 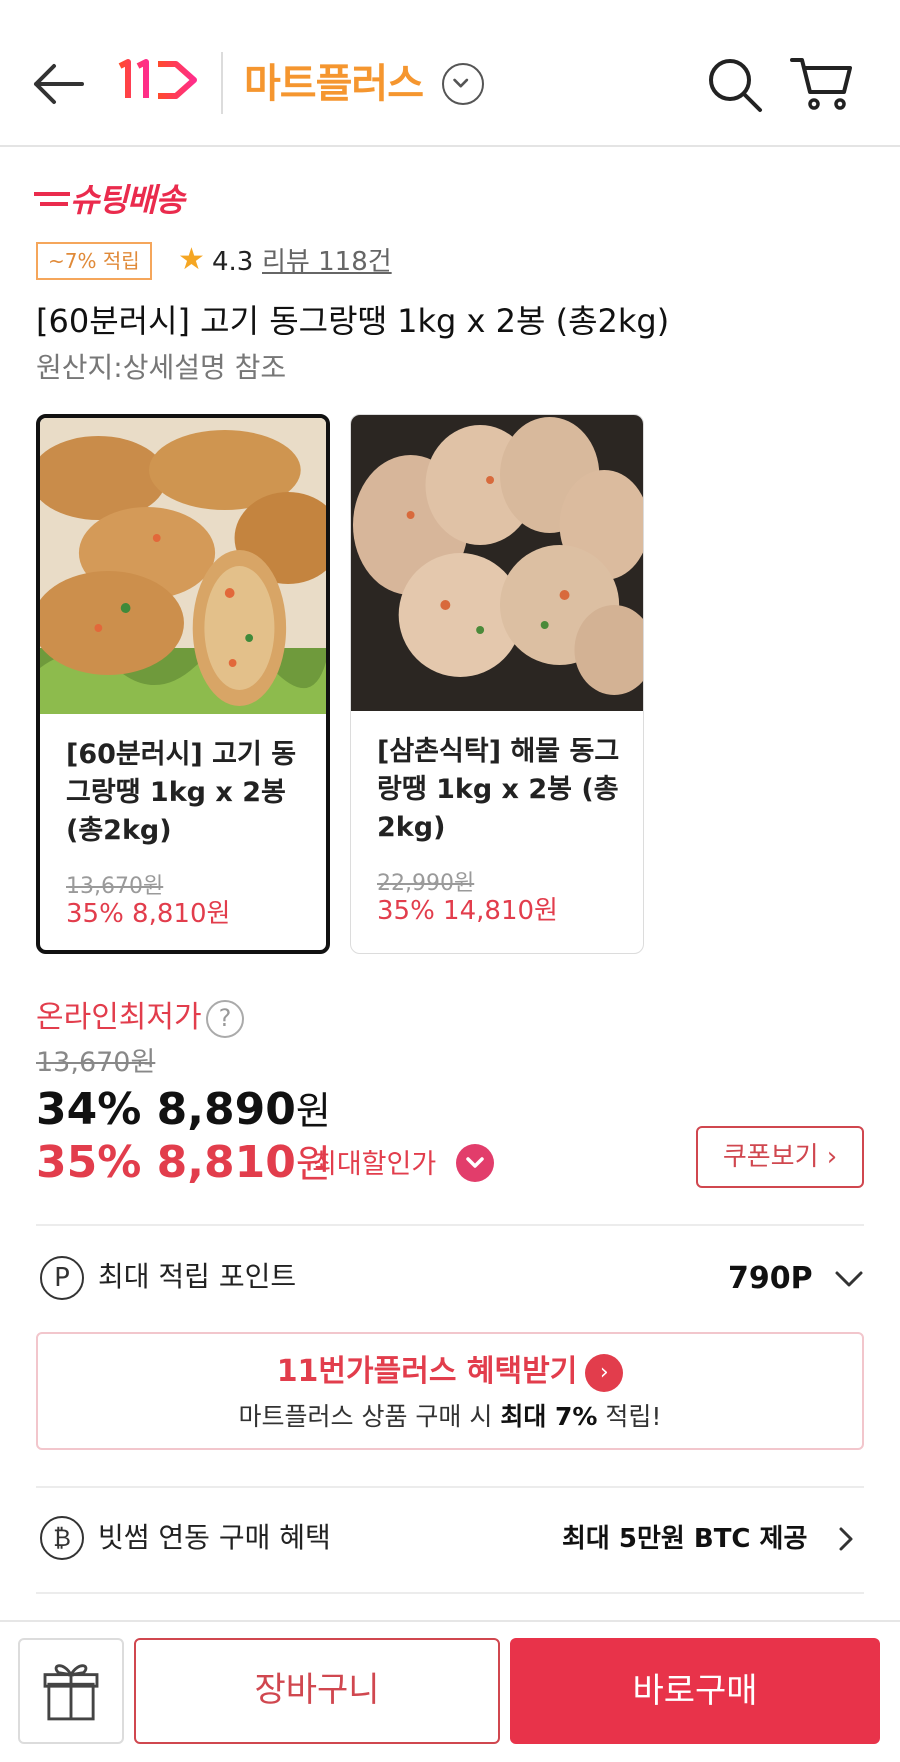 What do you see at coordinates (735, 85) in the screenshot?
I see `search-icon` at bounding box center [735, 85].